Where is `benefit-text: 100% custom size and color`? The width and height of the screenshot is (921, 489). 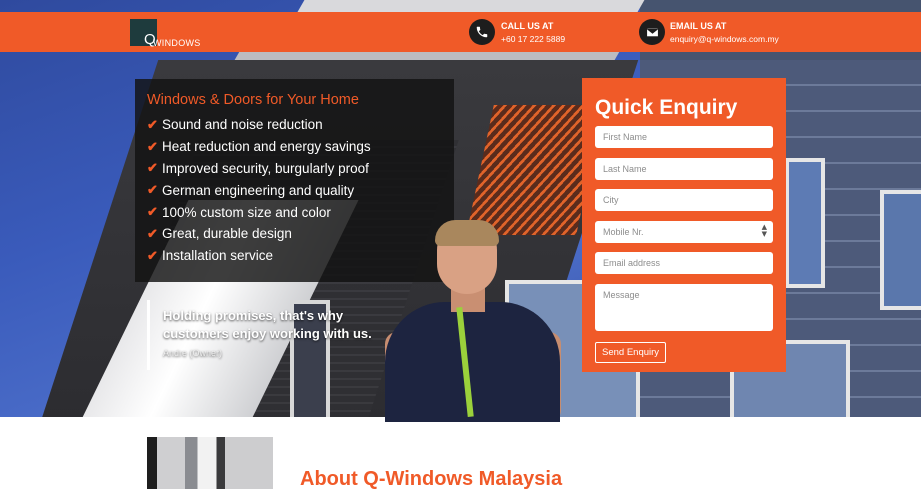
benefit-text: 100% custom size and color is located at coordinates (246, 212).